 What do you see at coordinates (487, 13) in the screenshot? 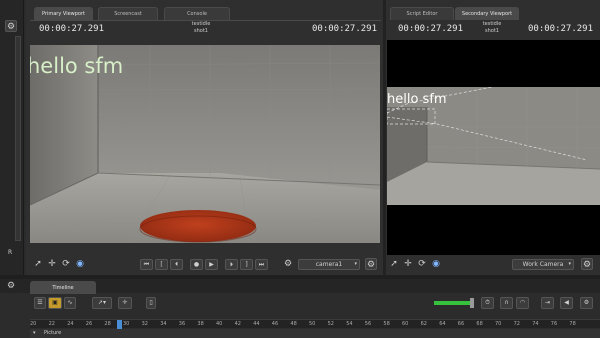
I see `tab-secondary-viewport: Secondary Viewport` at bounding box center [487, 13].